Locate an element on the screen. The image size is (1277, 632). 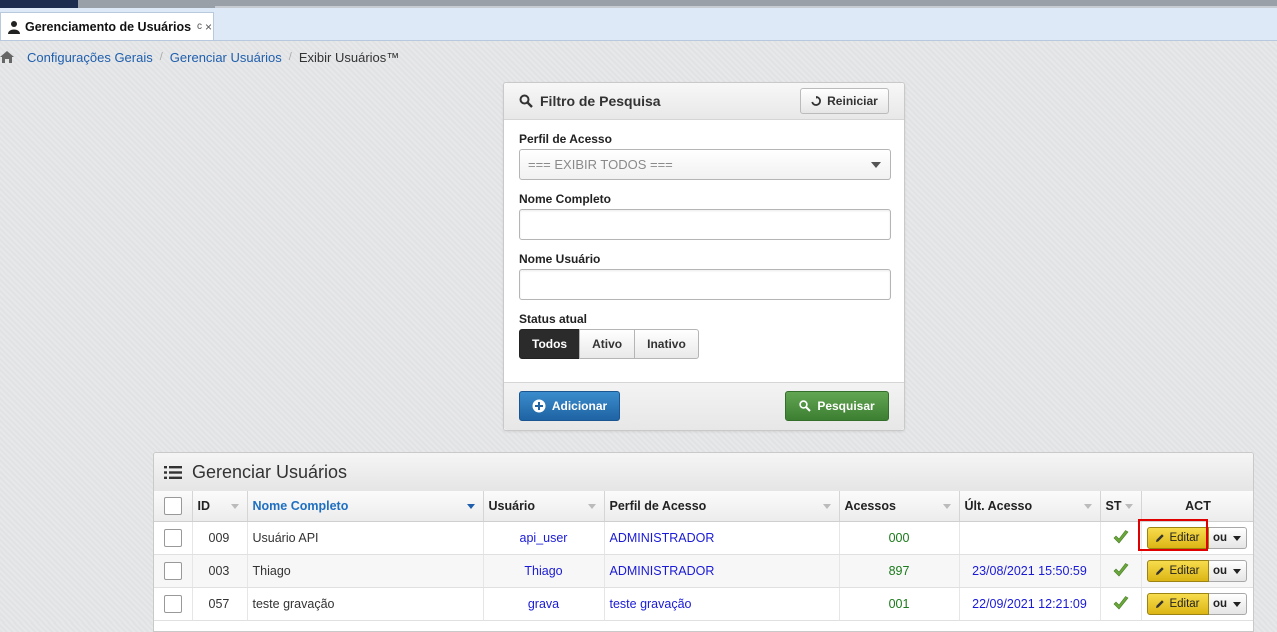
home-icon is located at coordinates (7, 57).